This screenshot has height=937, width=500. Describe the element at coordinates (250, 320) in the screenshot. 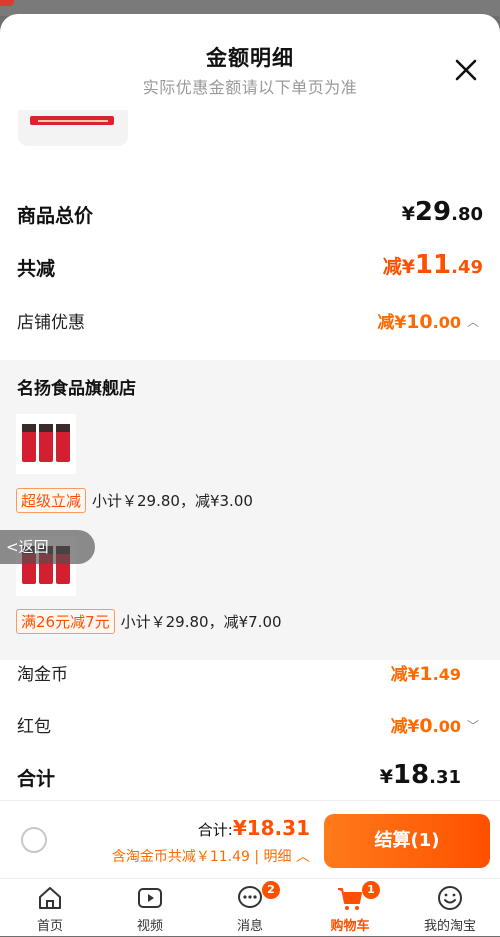

I see `store-discount-row: 店铺优惠 减¥10.00 ︿` at that location.